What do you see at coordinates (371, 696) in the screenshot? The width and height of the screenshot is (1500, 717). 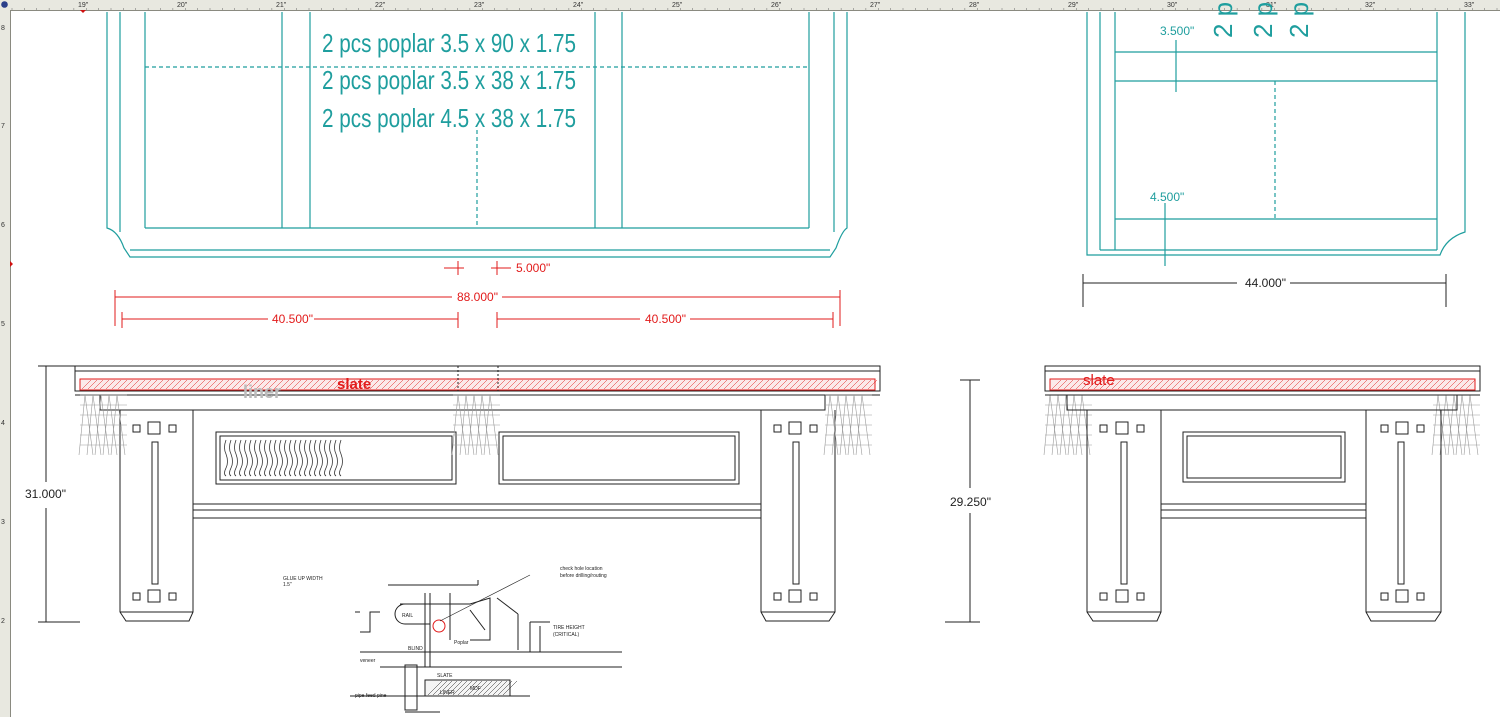 I see `pipe-label: pipe feed pine` at bounding box center [371, 696].